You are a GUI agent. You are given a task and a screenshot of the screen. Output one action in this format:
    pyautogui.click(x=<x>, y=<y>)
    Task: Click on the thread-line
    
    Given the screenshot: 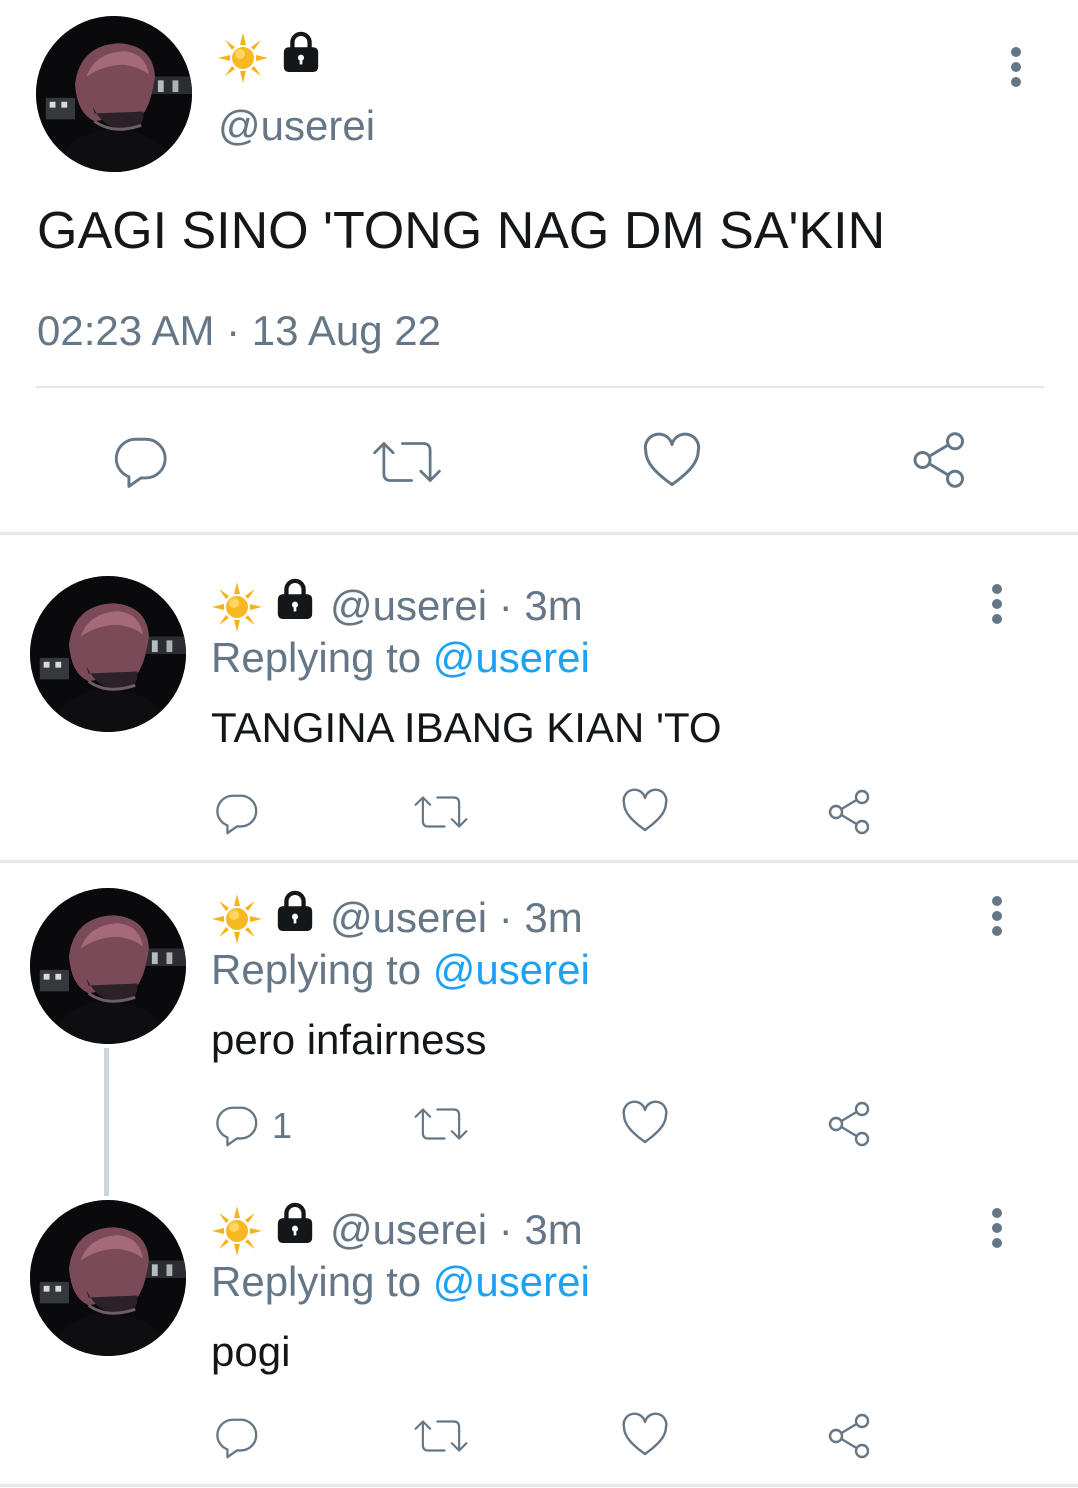 What is the action you would take?
    pyautogui.click(x=106, y=1122)
    